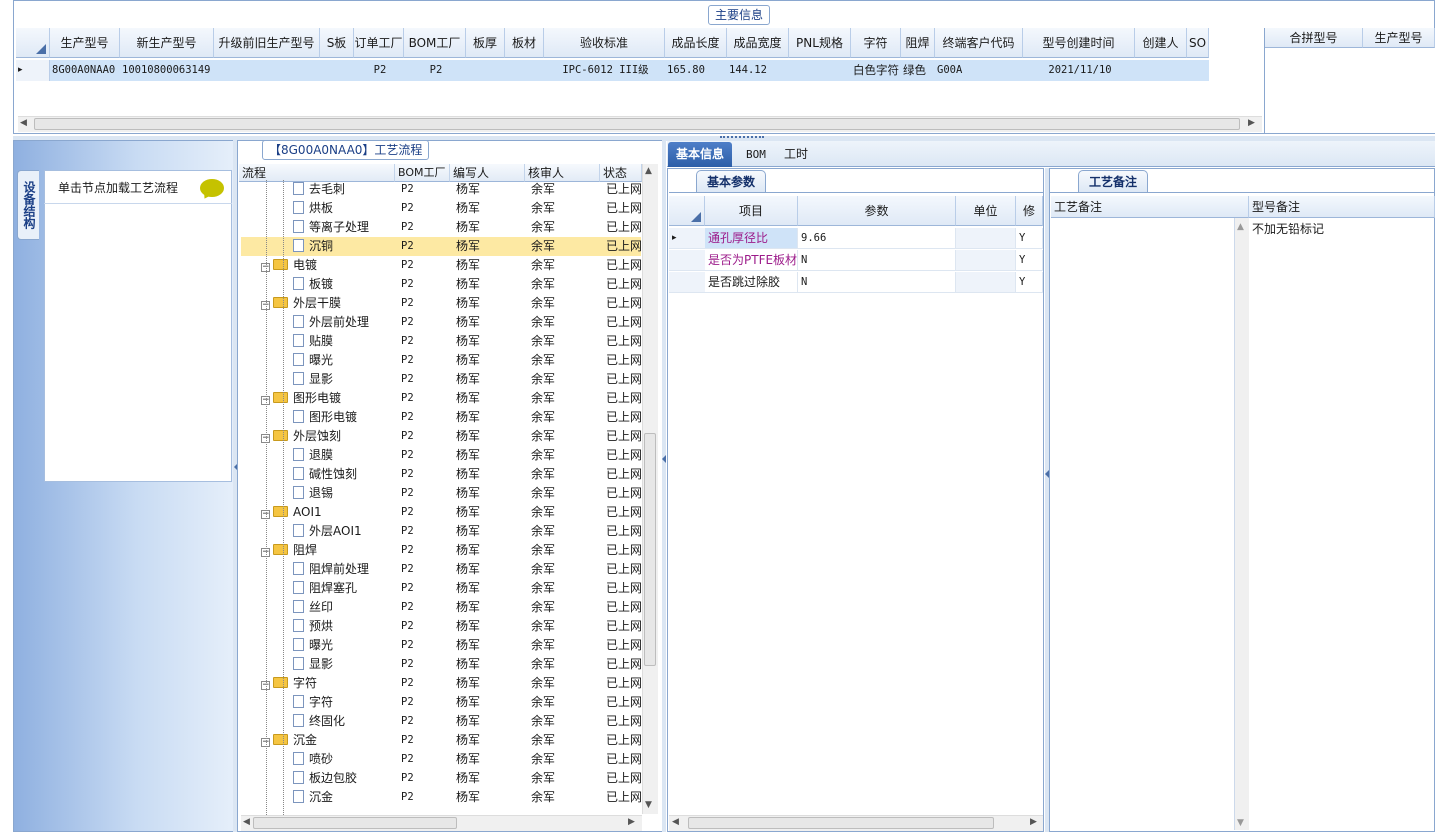 This screenshot has height=832, width=1435. I want to click on param-item-cell: 是否跳过除胶, so click(751, 282).